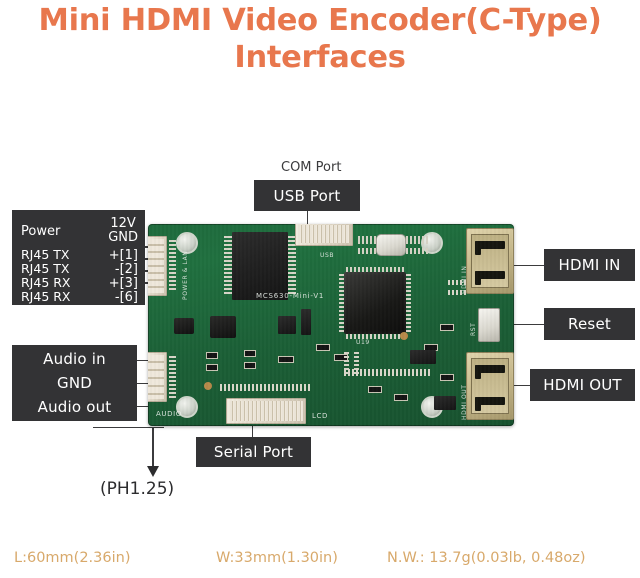 This screenshot has width=640, height=578. What do you see at coordinates (79, 269) in the screenshot?
I see `table-row: RJ45 TX -[2]` at bounding box center [79, 269].